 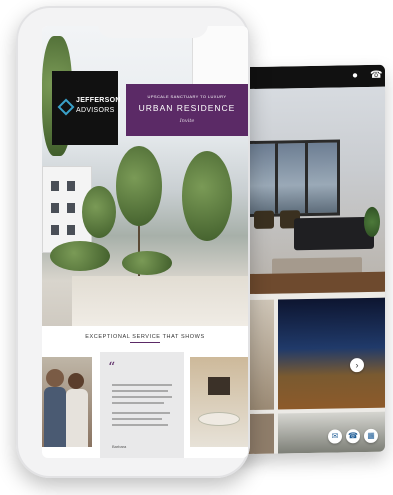 I want to click on couple-photo, so click(x=67, y=402).